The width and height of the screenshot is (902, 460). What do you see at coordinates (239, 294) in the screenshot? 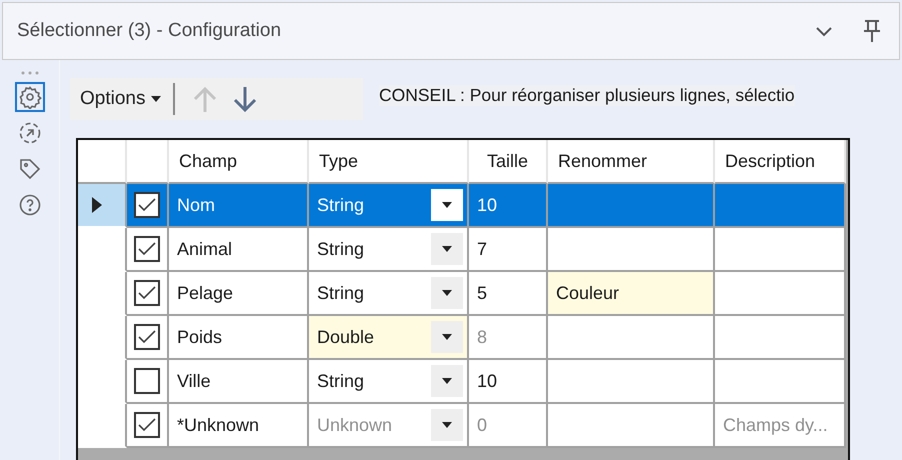
I see `table-cell: Pelage` at bounding box center [239, 294].